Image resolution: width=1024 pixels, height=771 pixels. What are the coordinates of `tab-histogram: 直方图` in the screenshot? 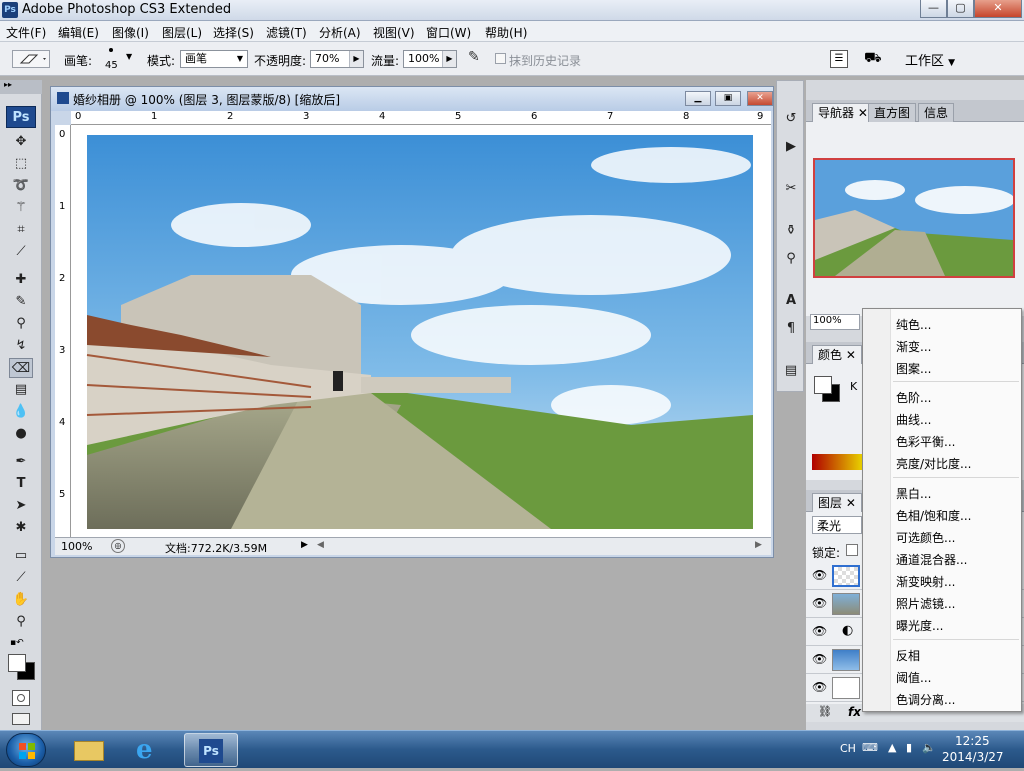 It's located at (892, 112).